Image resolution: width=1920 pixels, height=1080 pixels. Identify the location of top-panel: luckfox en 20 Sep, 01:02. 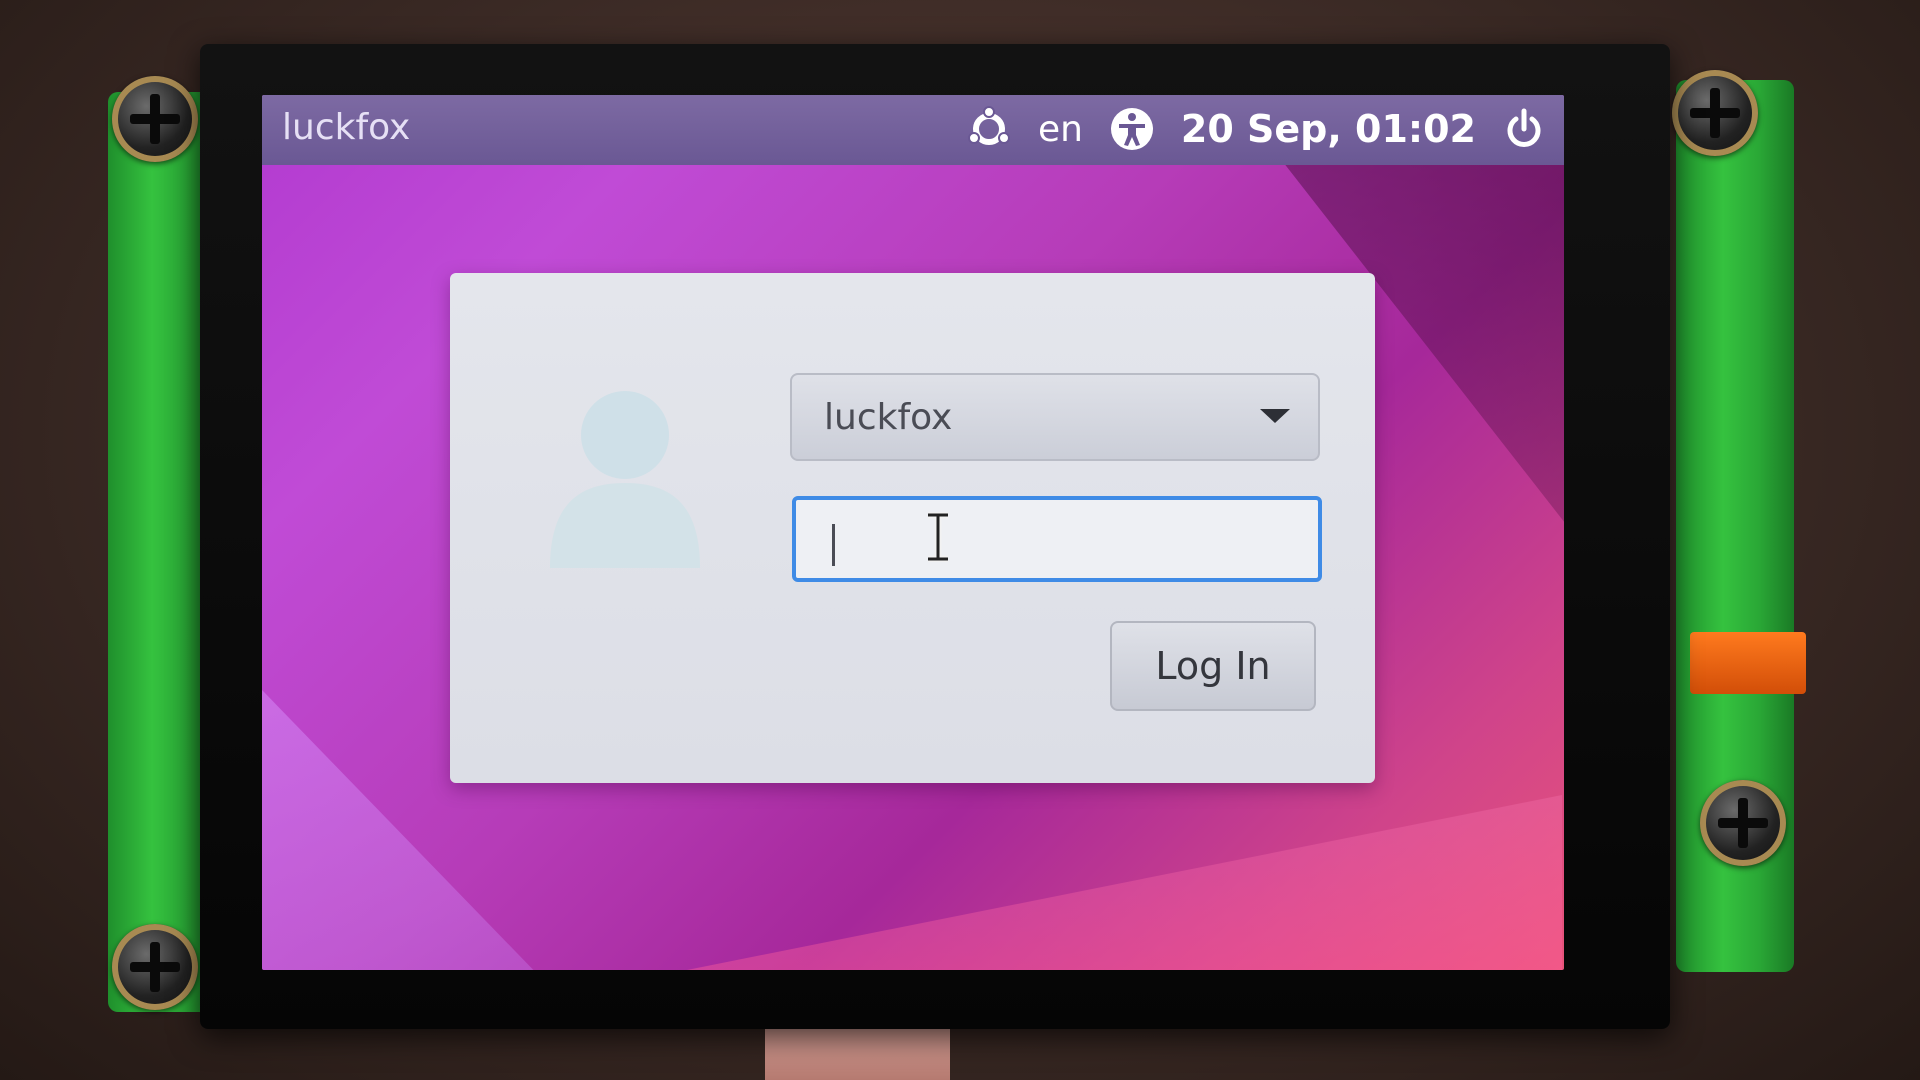
(913, 130).